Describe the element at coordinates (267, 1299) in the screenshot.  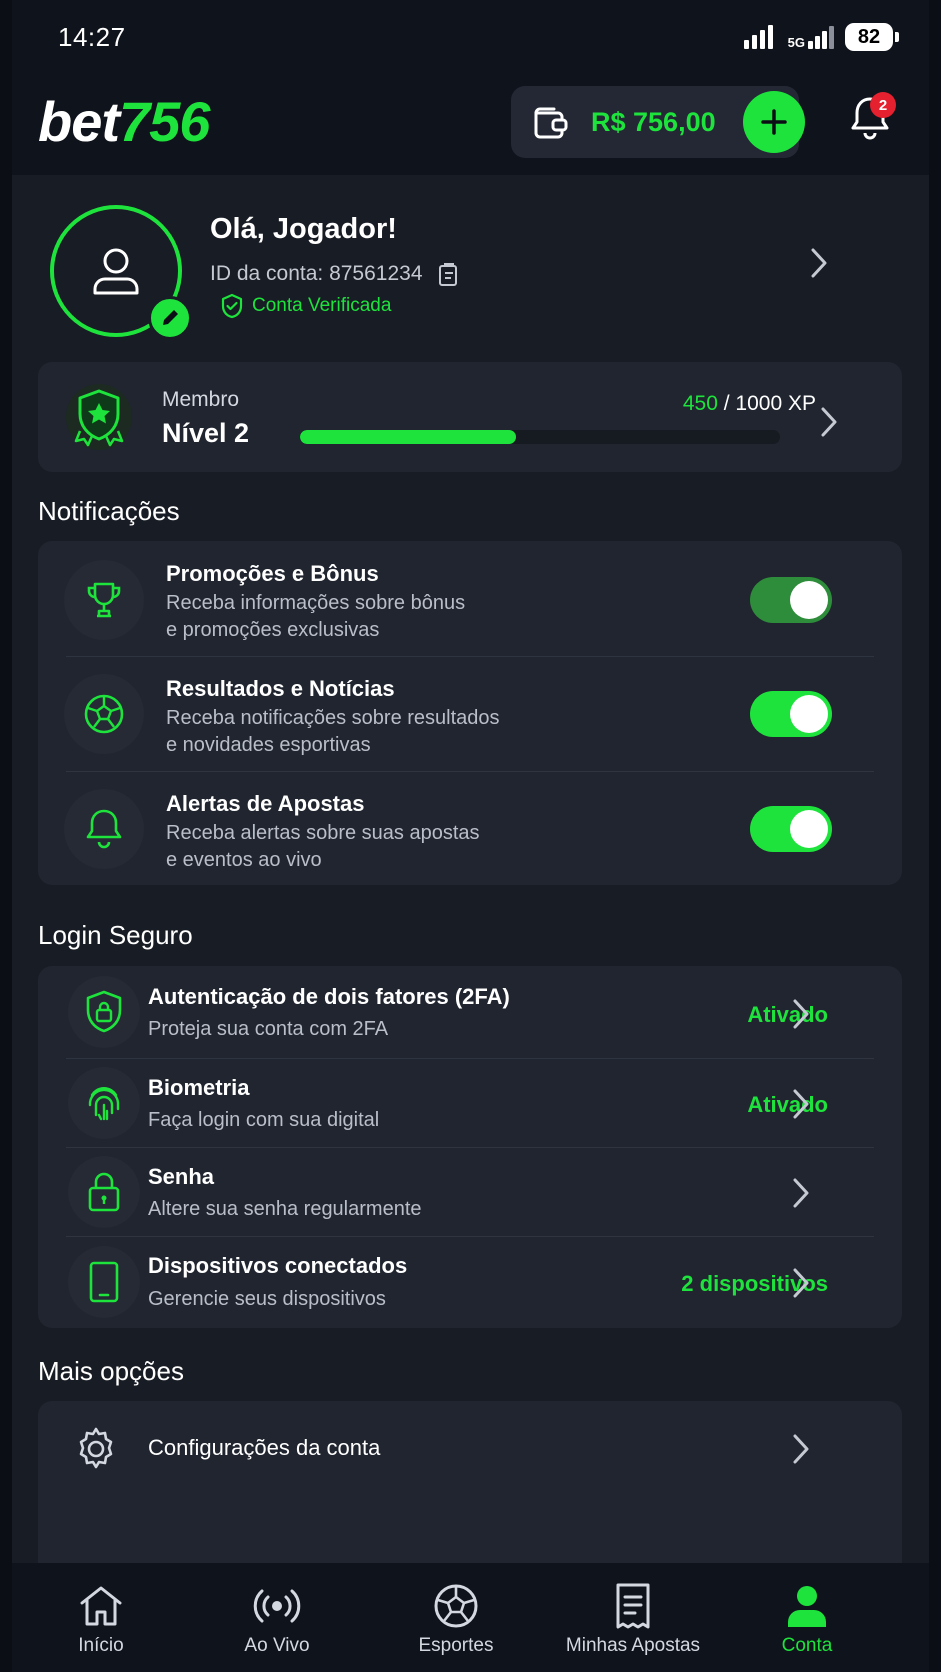
I see `security-desc: Gerencie seus dispositivos` at that location.